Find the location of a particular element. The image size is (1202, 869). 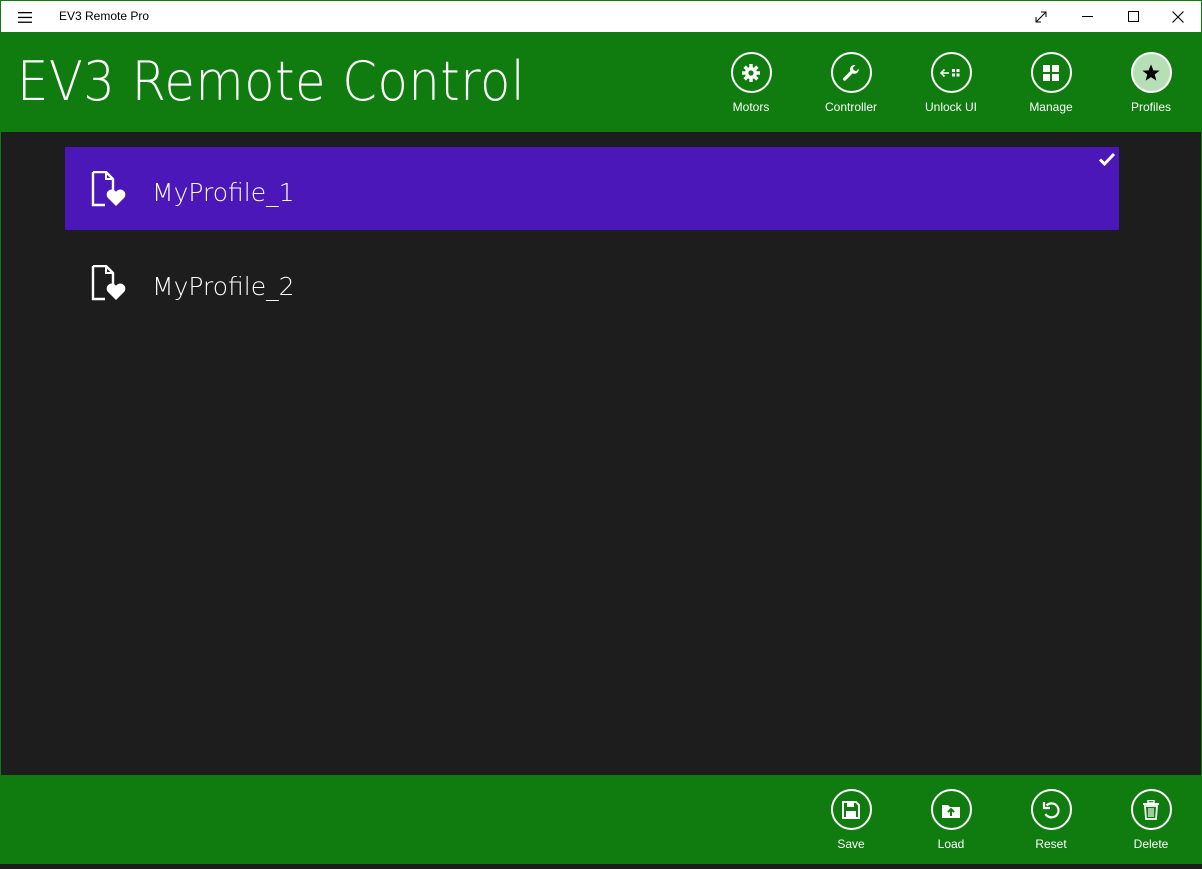

bottom-app-bar: Save Load Reset Delete is located at coordinates (601, 819).